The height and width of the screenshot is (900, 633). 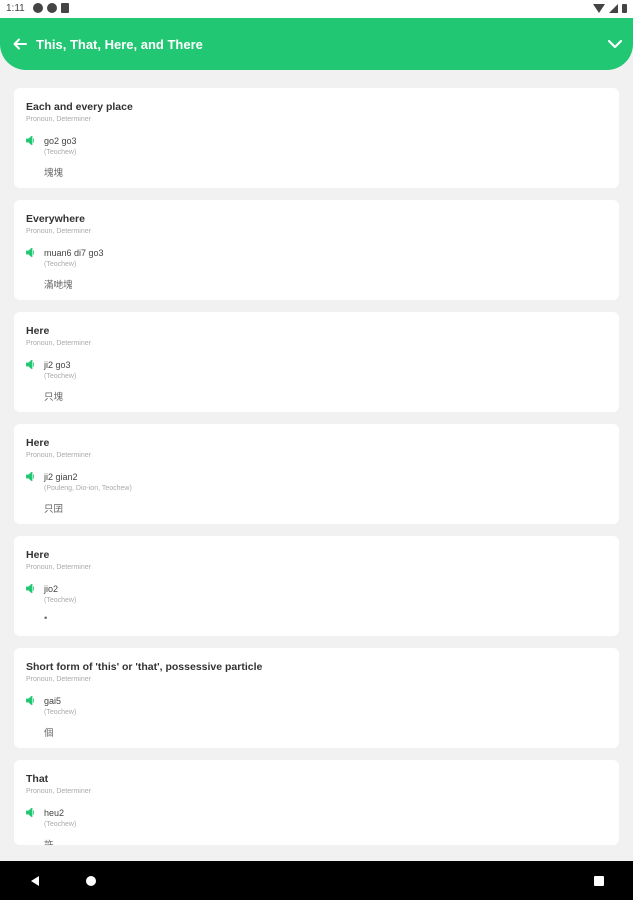 What do you see at coordinates (316, 9) in the screenshot?
I see `status-bar: 1:11` at bounding box center [316, 9].